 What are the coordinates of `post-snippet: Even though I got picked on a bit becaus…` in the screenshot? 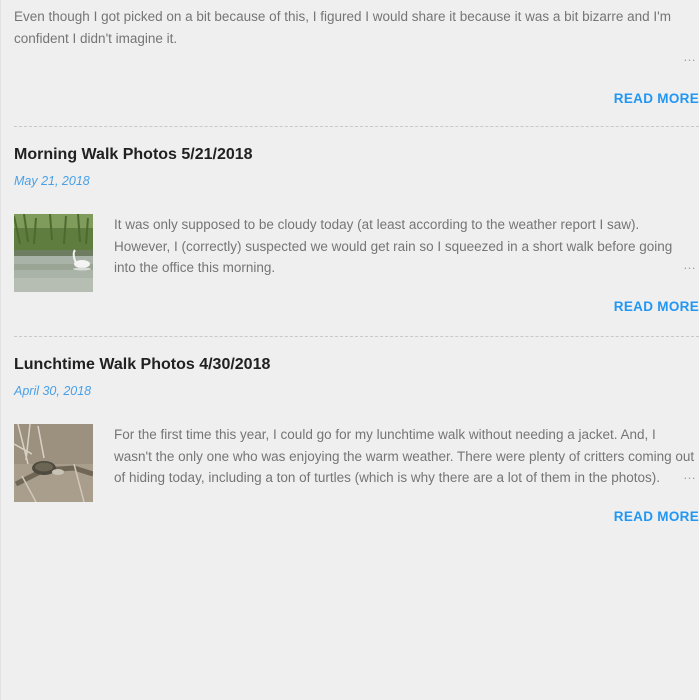 It's located at (342, 27).